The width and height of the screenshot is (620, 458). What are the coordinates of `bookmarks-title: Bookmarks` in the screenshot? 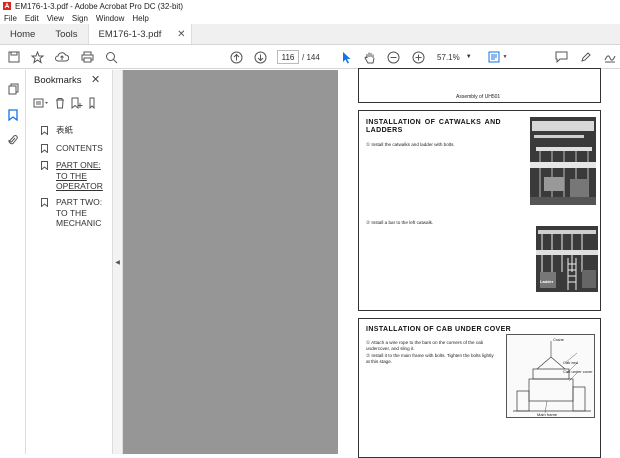 It's located at (58, 80).